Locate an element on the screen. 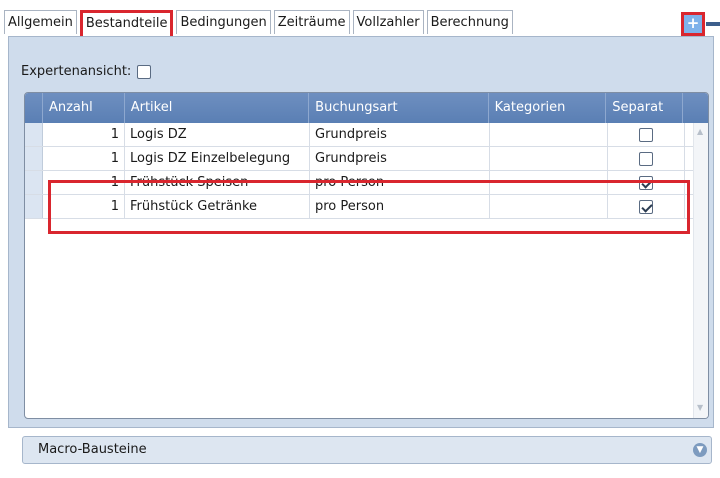 The height and width of the screenshot is (478, 720). tab-bestandteile: Bestandteile is located at coordinates (126, 23).